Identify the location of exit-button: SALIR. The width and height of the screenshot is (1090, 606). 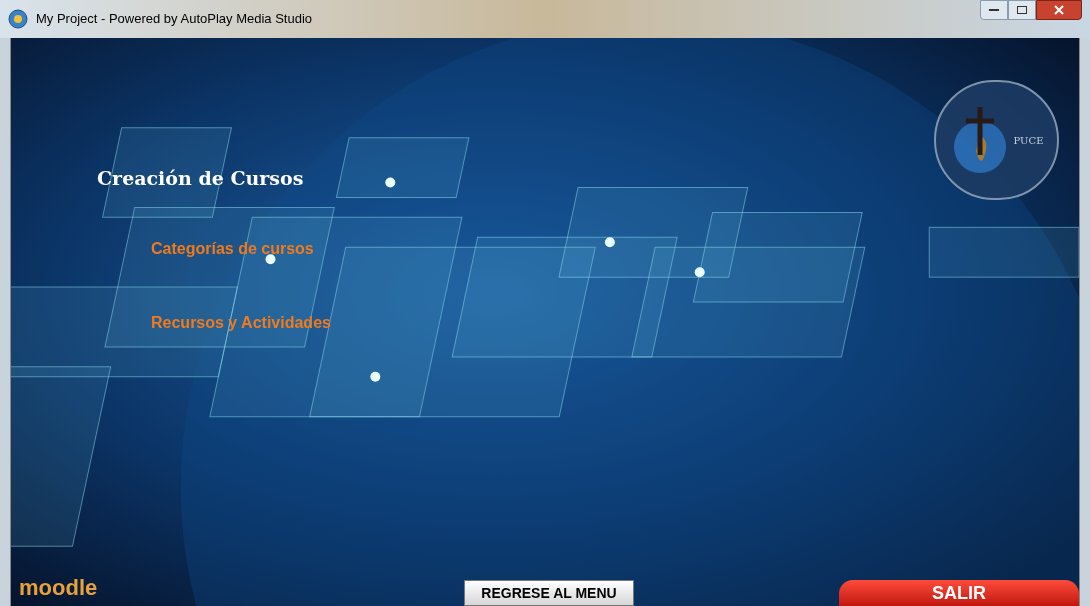
(959, 593).